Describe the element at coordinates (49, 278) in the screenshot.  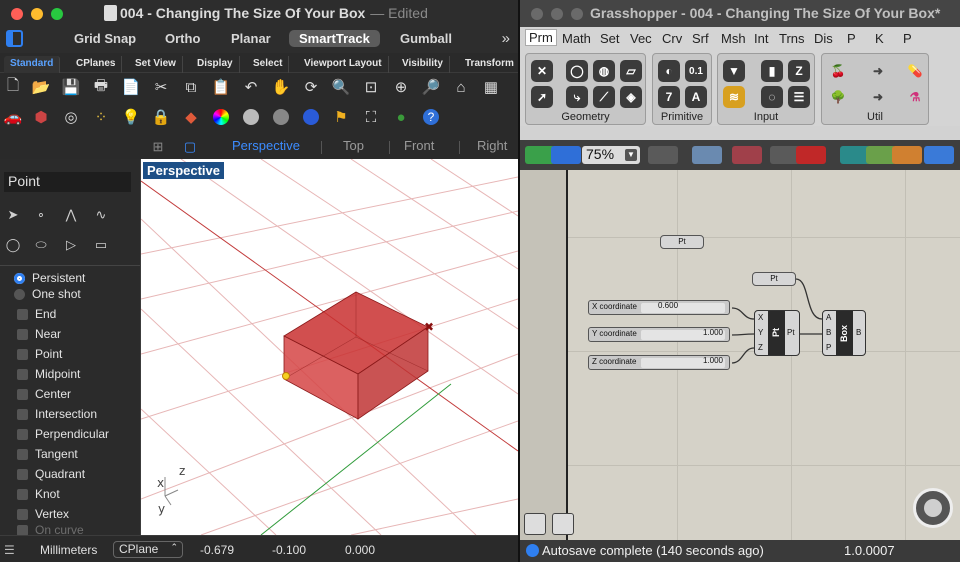
I see `osnap-persistent: Persistent` at that location.